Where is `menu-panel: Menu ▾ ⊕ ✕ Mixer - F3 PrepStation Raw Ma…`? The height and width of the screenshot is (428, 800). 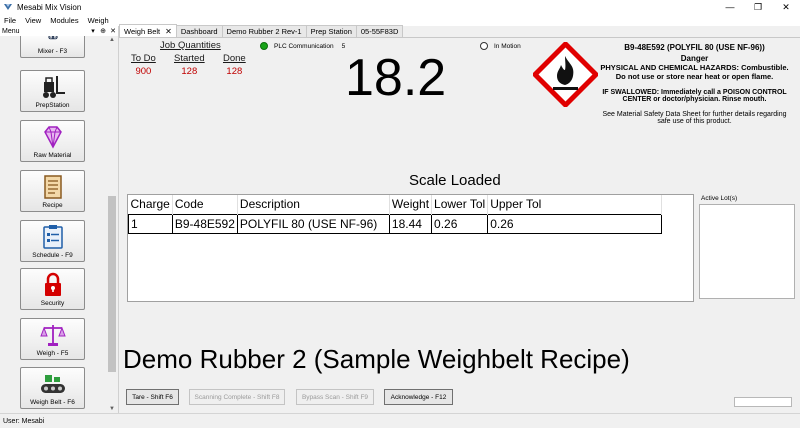 menu-panel: Menu ▾ ⊕ ✕ Mixer - F3 PrepStation Raw Ma… is located at coordinates (59, 219).